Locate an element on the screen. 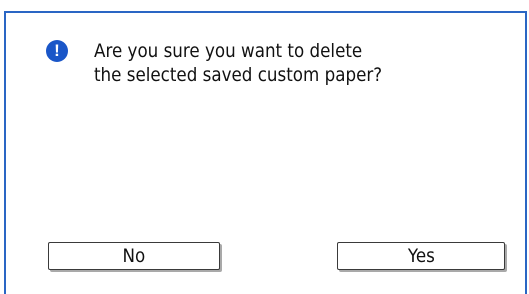 This screenshot has height=294, width=529. yes-button: Yes is located at coordinates (421, 256).